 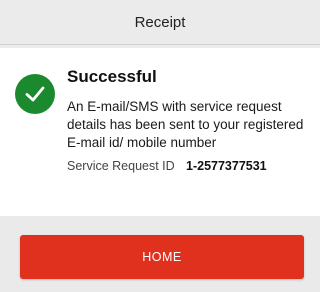 What do you see at coordinates (112, 76) in the screenshot?
I see `status-title: Successful` at bounding box center [112, 76].